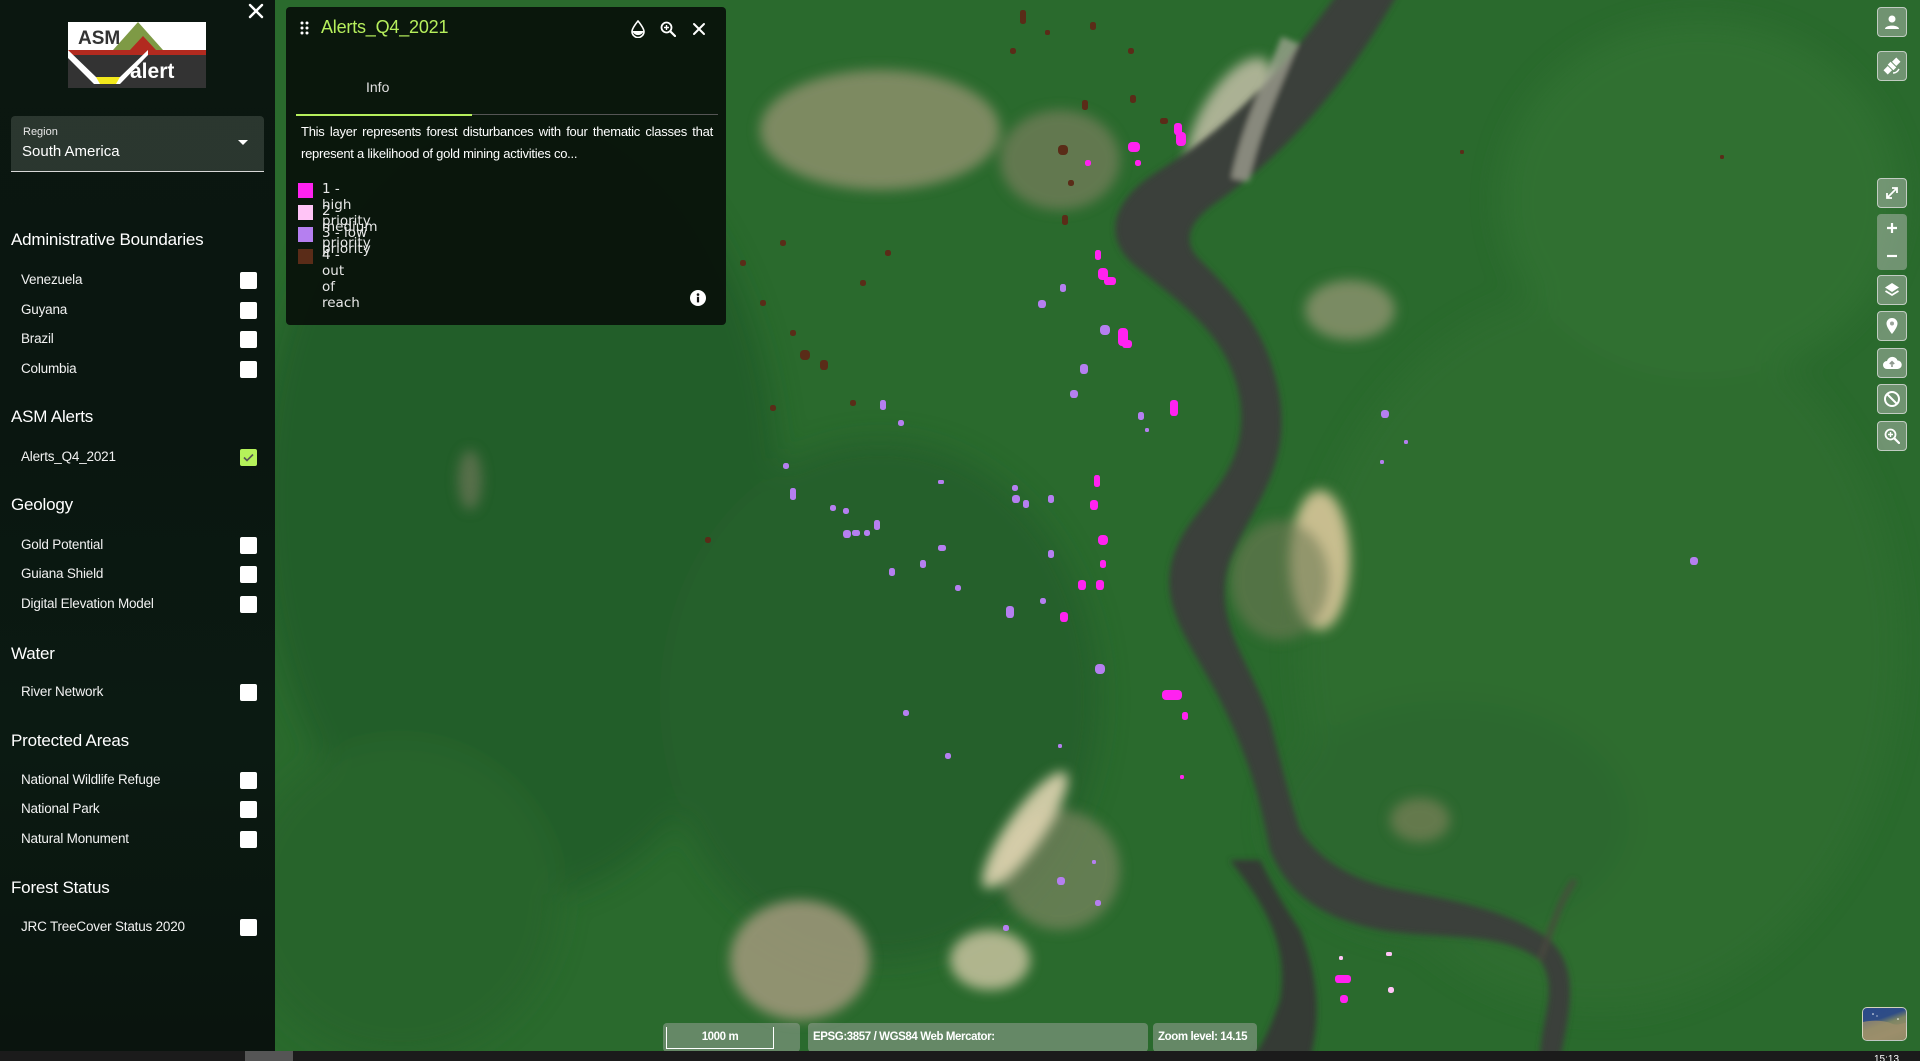 The height and width of the screenshot is (1061, 1920). Describe the element at coordinates (137, 693) in the screenshot. I see `layer-toggle-river-network: River Network` at that location.